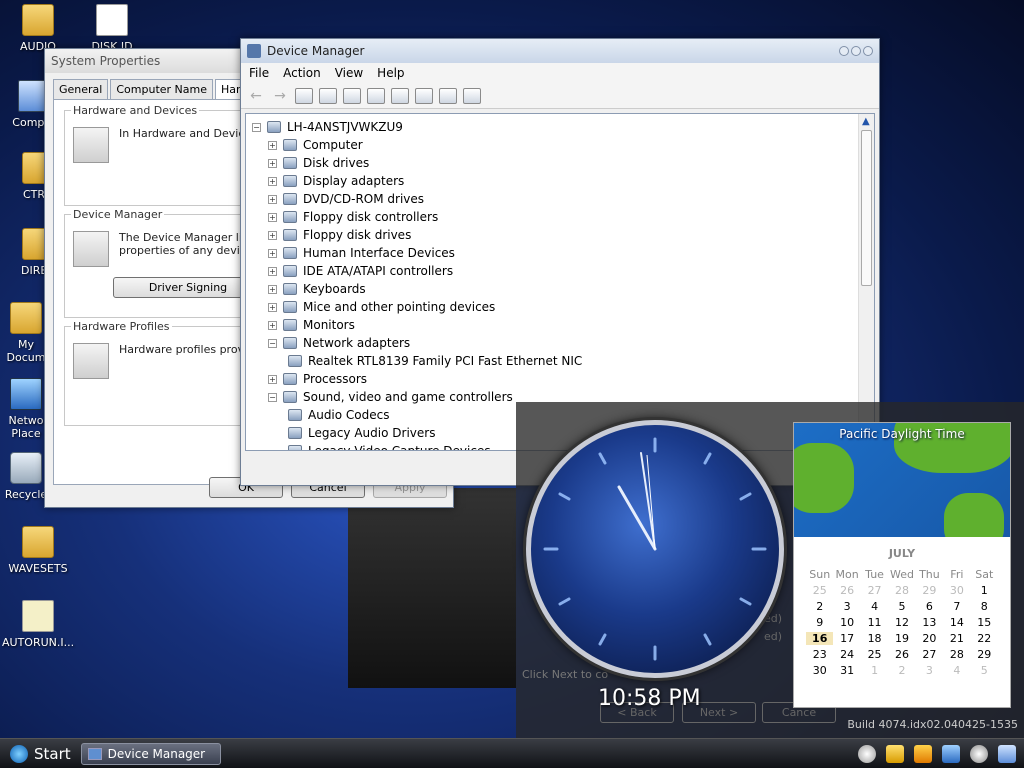  I want to click on desktop-icon-disk-id: DISK ID, so click(112, 28).